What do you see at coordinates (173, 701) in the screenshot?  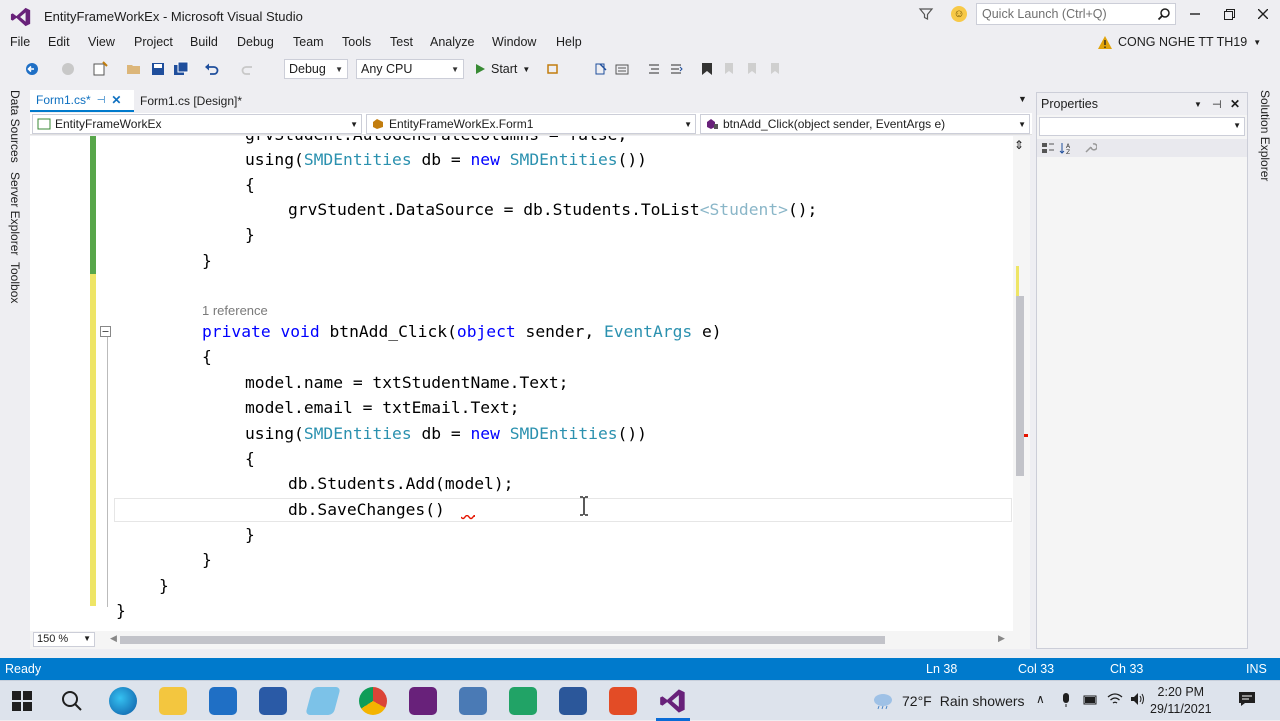 I see `file-explorer-icon` at bounding box center [173, 701].